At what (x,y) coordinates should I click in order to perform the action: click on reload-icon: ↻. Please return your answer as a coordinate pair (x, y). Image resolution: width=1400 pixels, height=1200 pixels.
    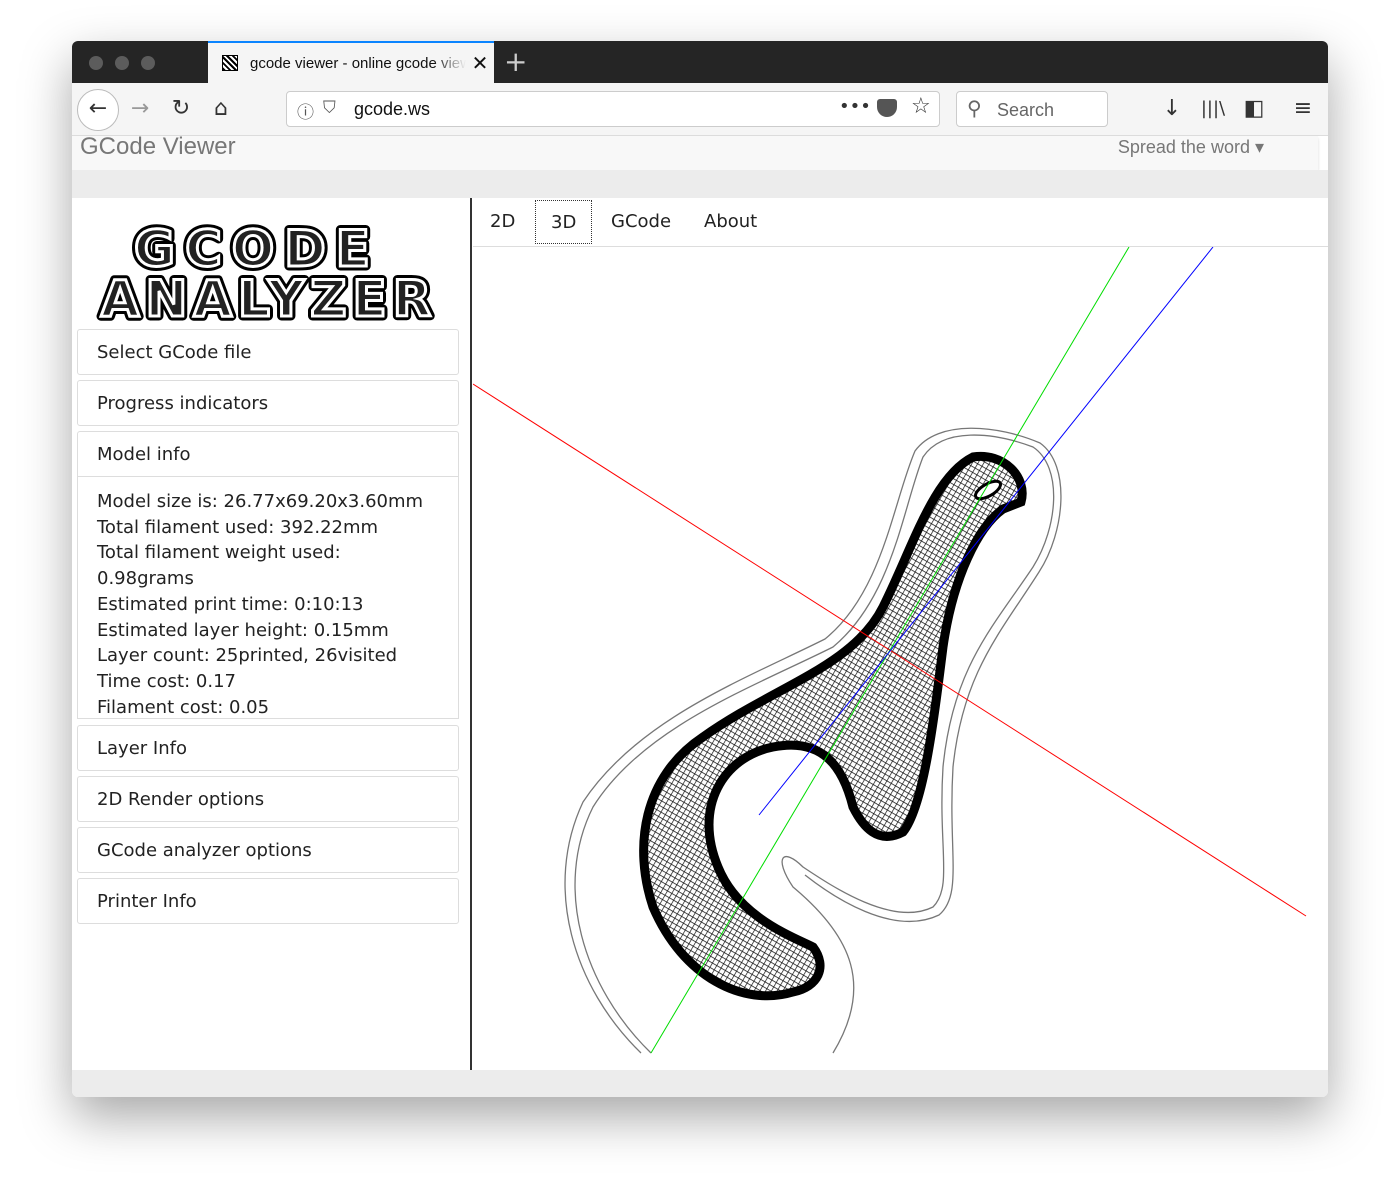
    Looking at the image, I should click on (181, 109).